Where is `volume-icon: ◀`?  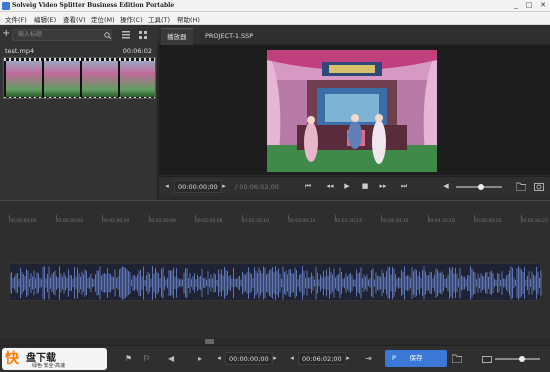 volume-icon: ◀ is located at coordinates (446, 186).